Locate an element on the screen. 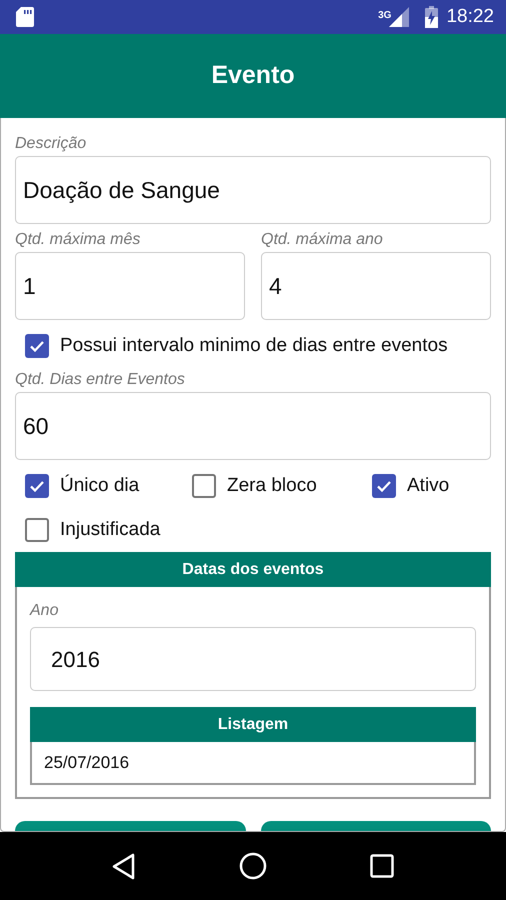 This screenshot has width=506, height=900. input-field: 2016 is located at coordinates (253, 659).